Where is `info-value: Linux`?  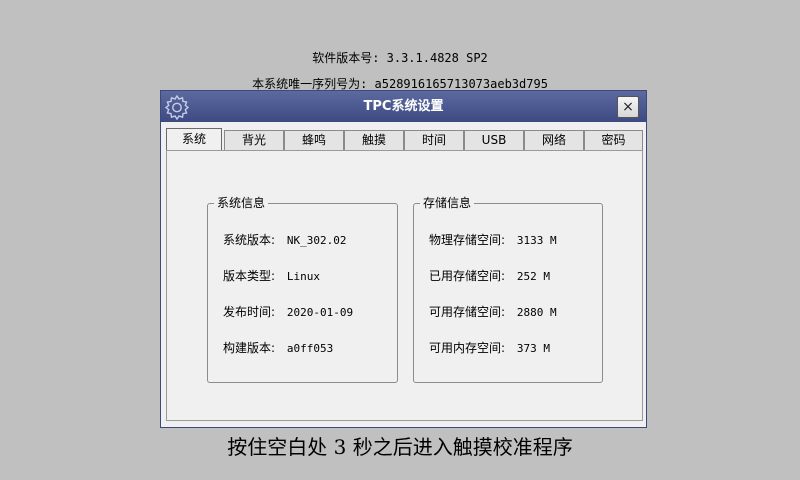
info-value: Linux is located at coordinates (303, 276).